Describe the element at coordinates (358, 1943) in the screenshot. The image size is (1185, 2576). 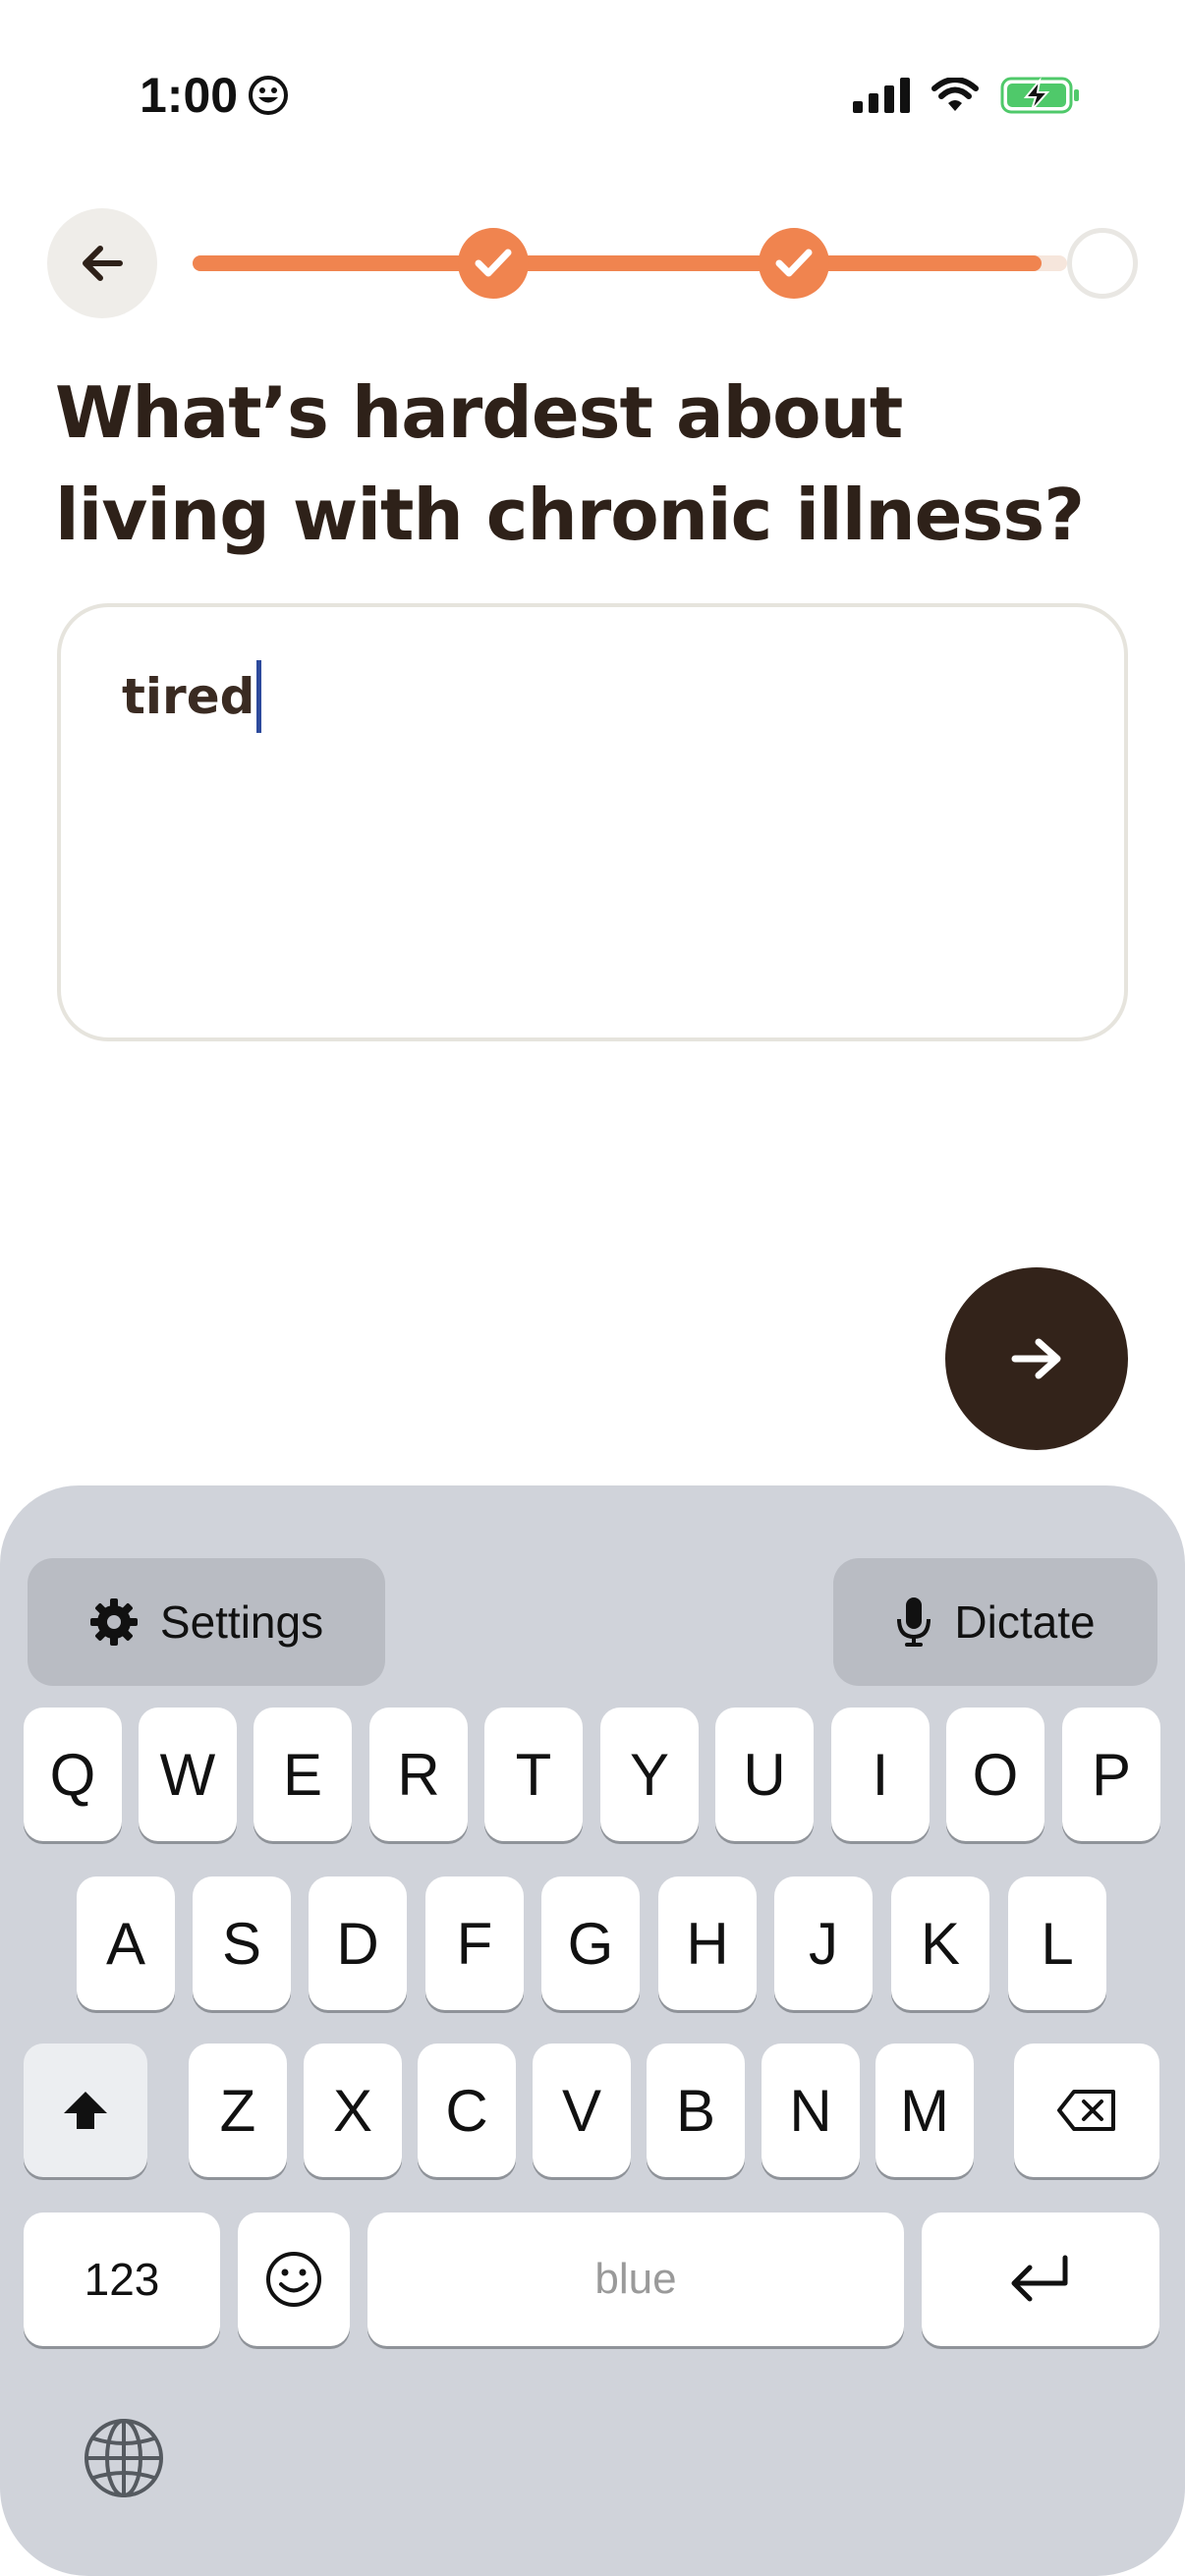
I see `key-d: D` at that location.